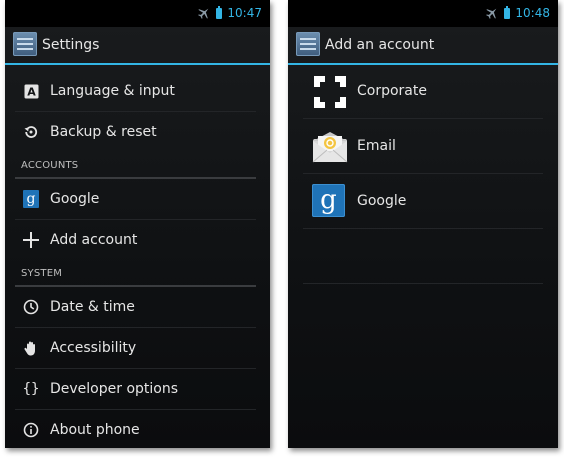 The width and height of the screenshot is (564, 457). I want to click on account-type-google: g Google, so click(423, 201).